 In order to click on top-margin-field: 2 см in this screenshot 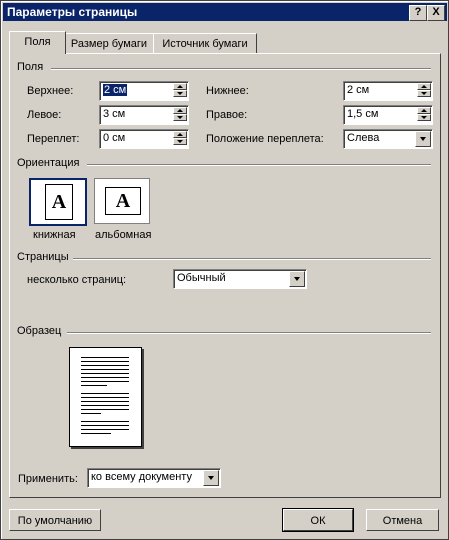, I will do `click(144, 91)`.